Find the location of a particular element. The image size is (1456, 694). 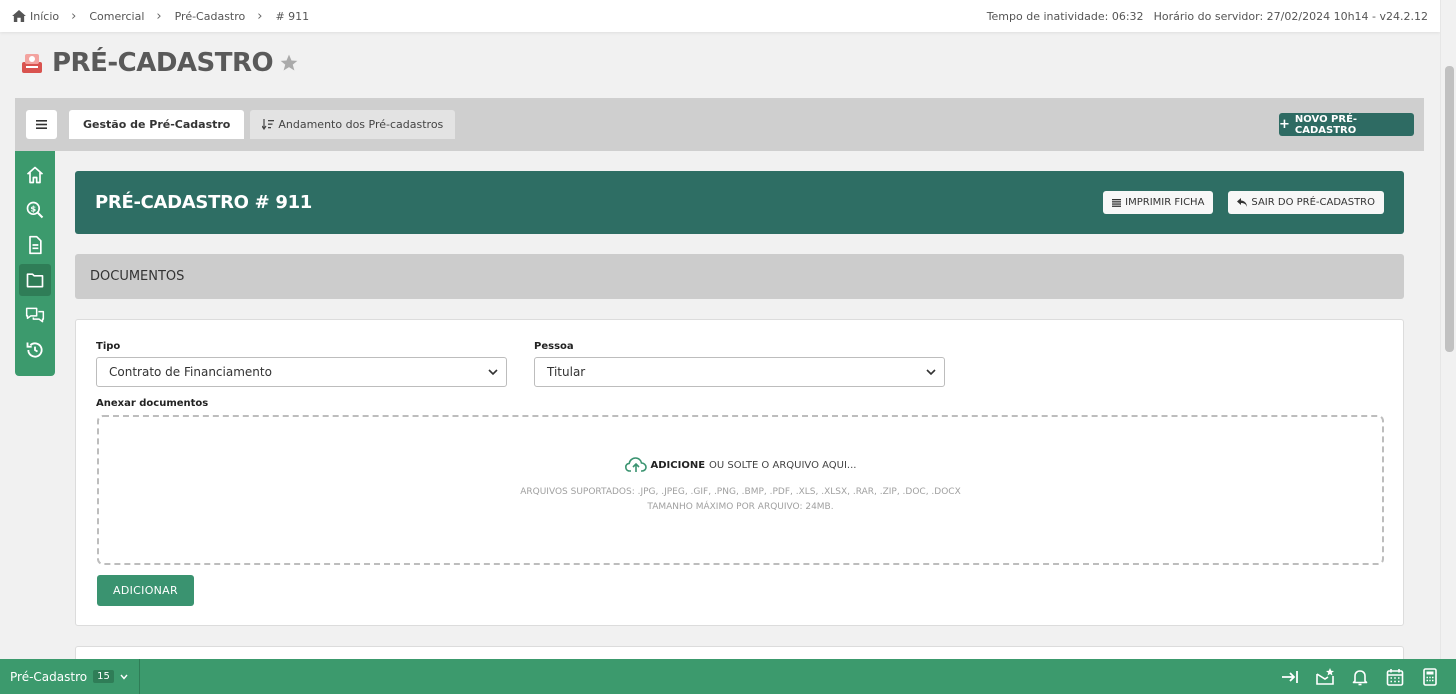

arrow-to-right-icon is located at coordinates (1290, 677).